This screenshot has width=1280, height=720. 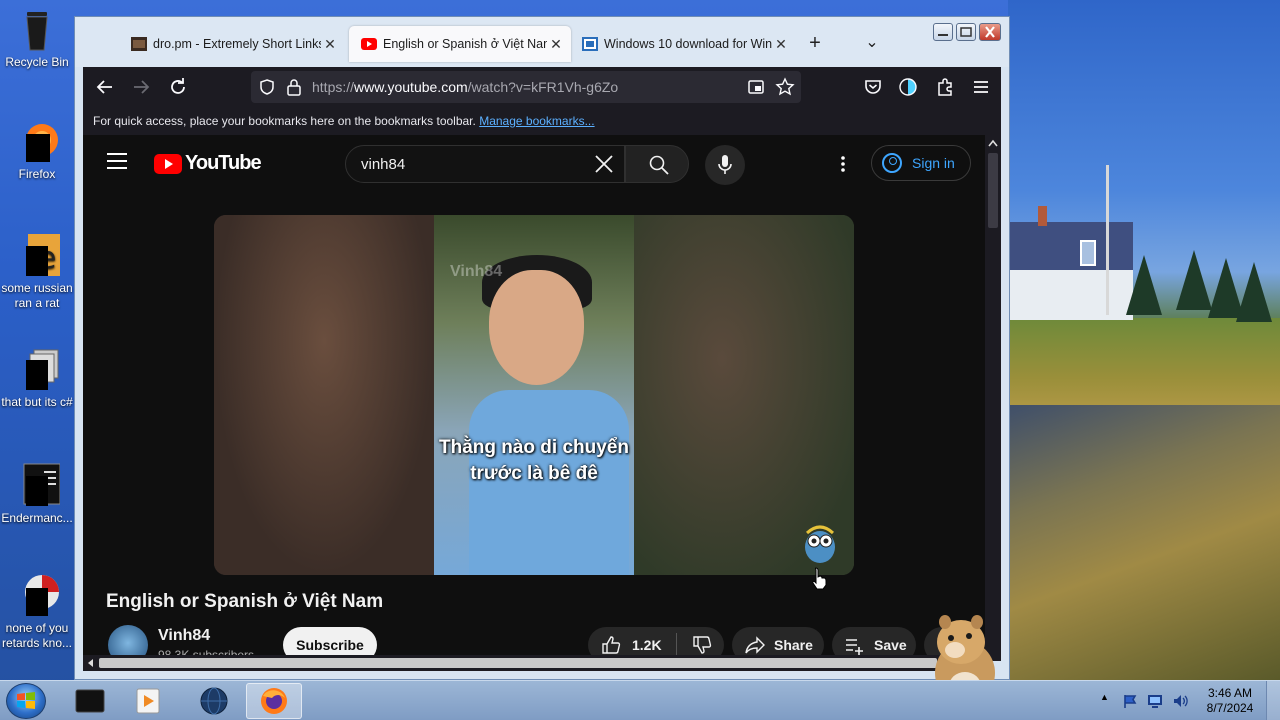 I want to click on settings-menu-button, so click(x=843, y=164).